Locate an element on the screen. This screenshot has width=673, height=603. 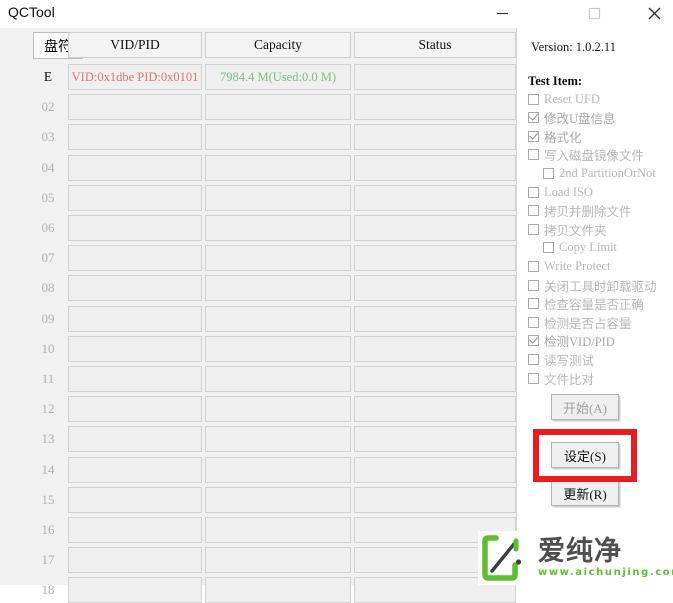
test-item-row: 2nd PartitionOrNot is located at coordinates (599, 173).